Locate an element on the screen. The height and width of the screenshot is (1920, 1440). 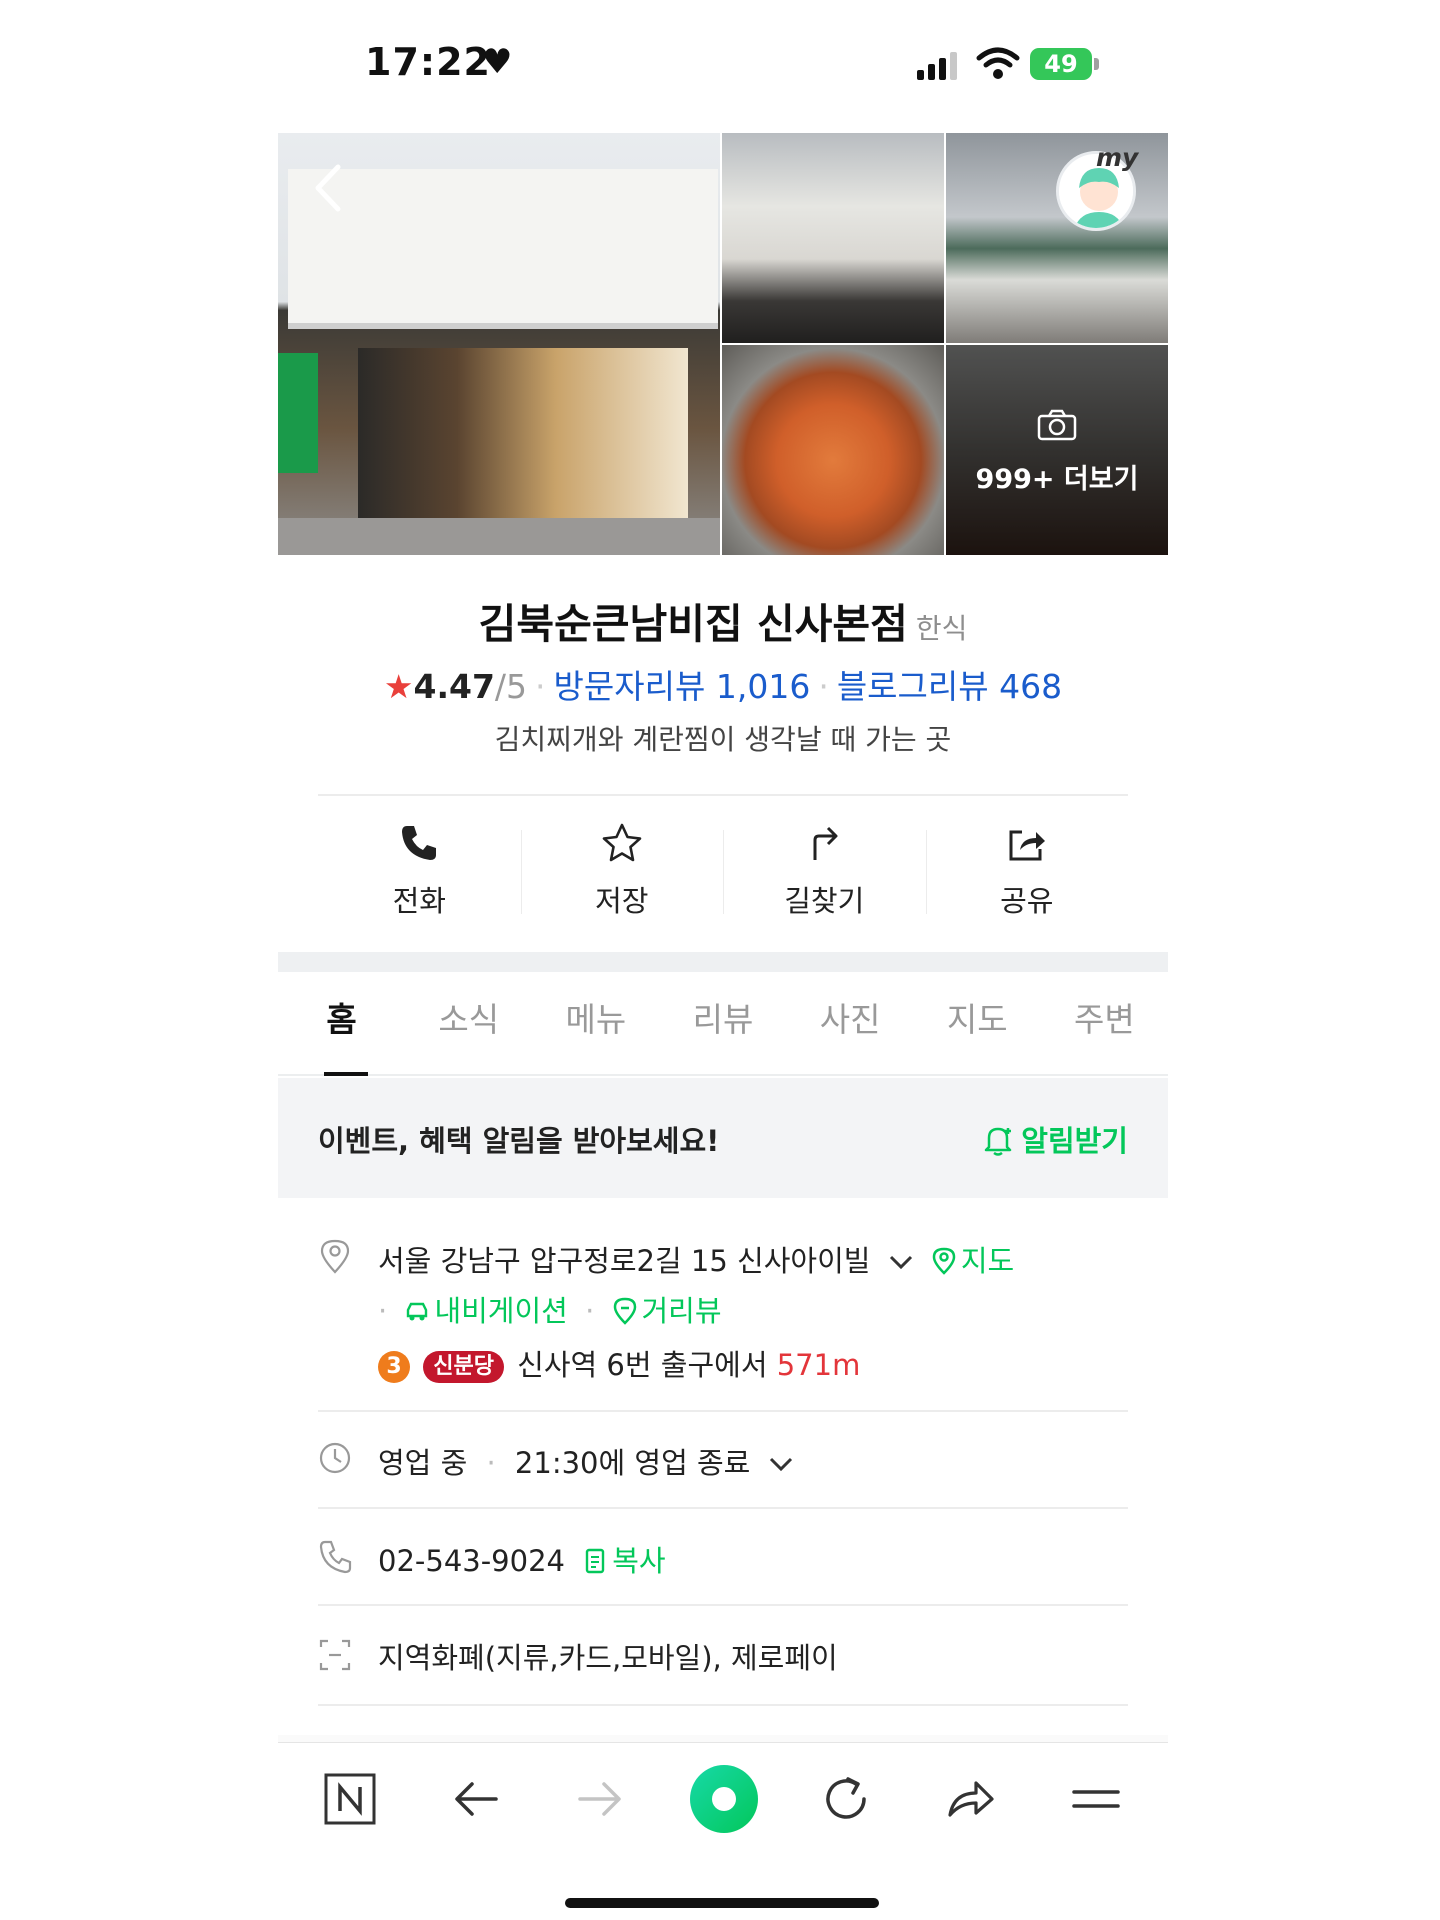
subscribe-alerts-label: 알림받기 is located at coordinates (1074, 1141).